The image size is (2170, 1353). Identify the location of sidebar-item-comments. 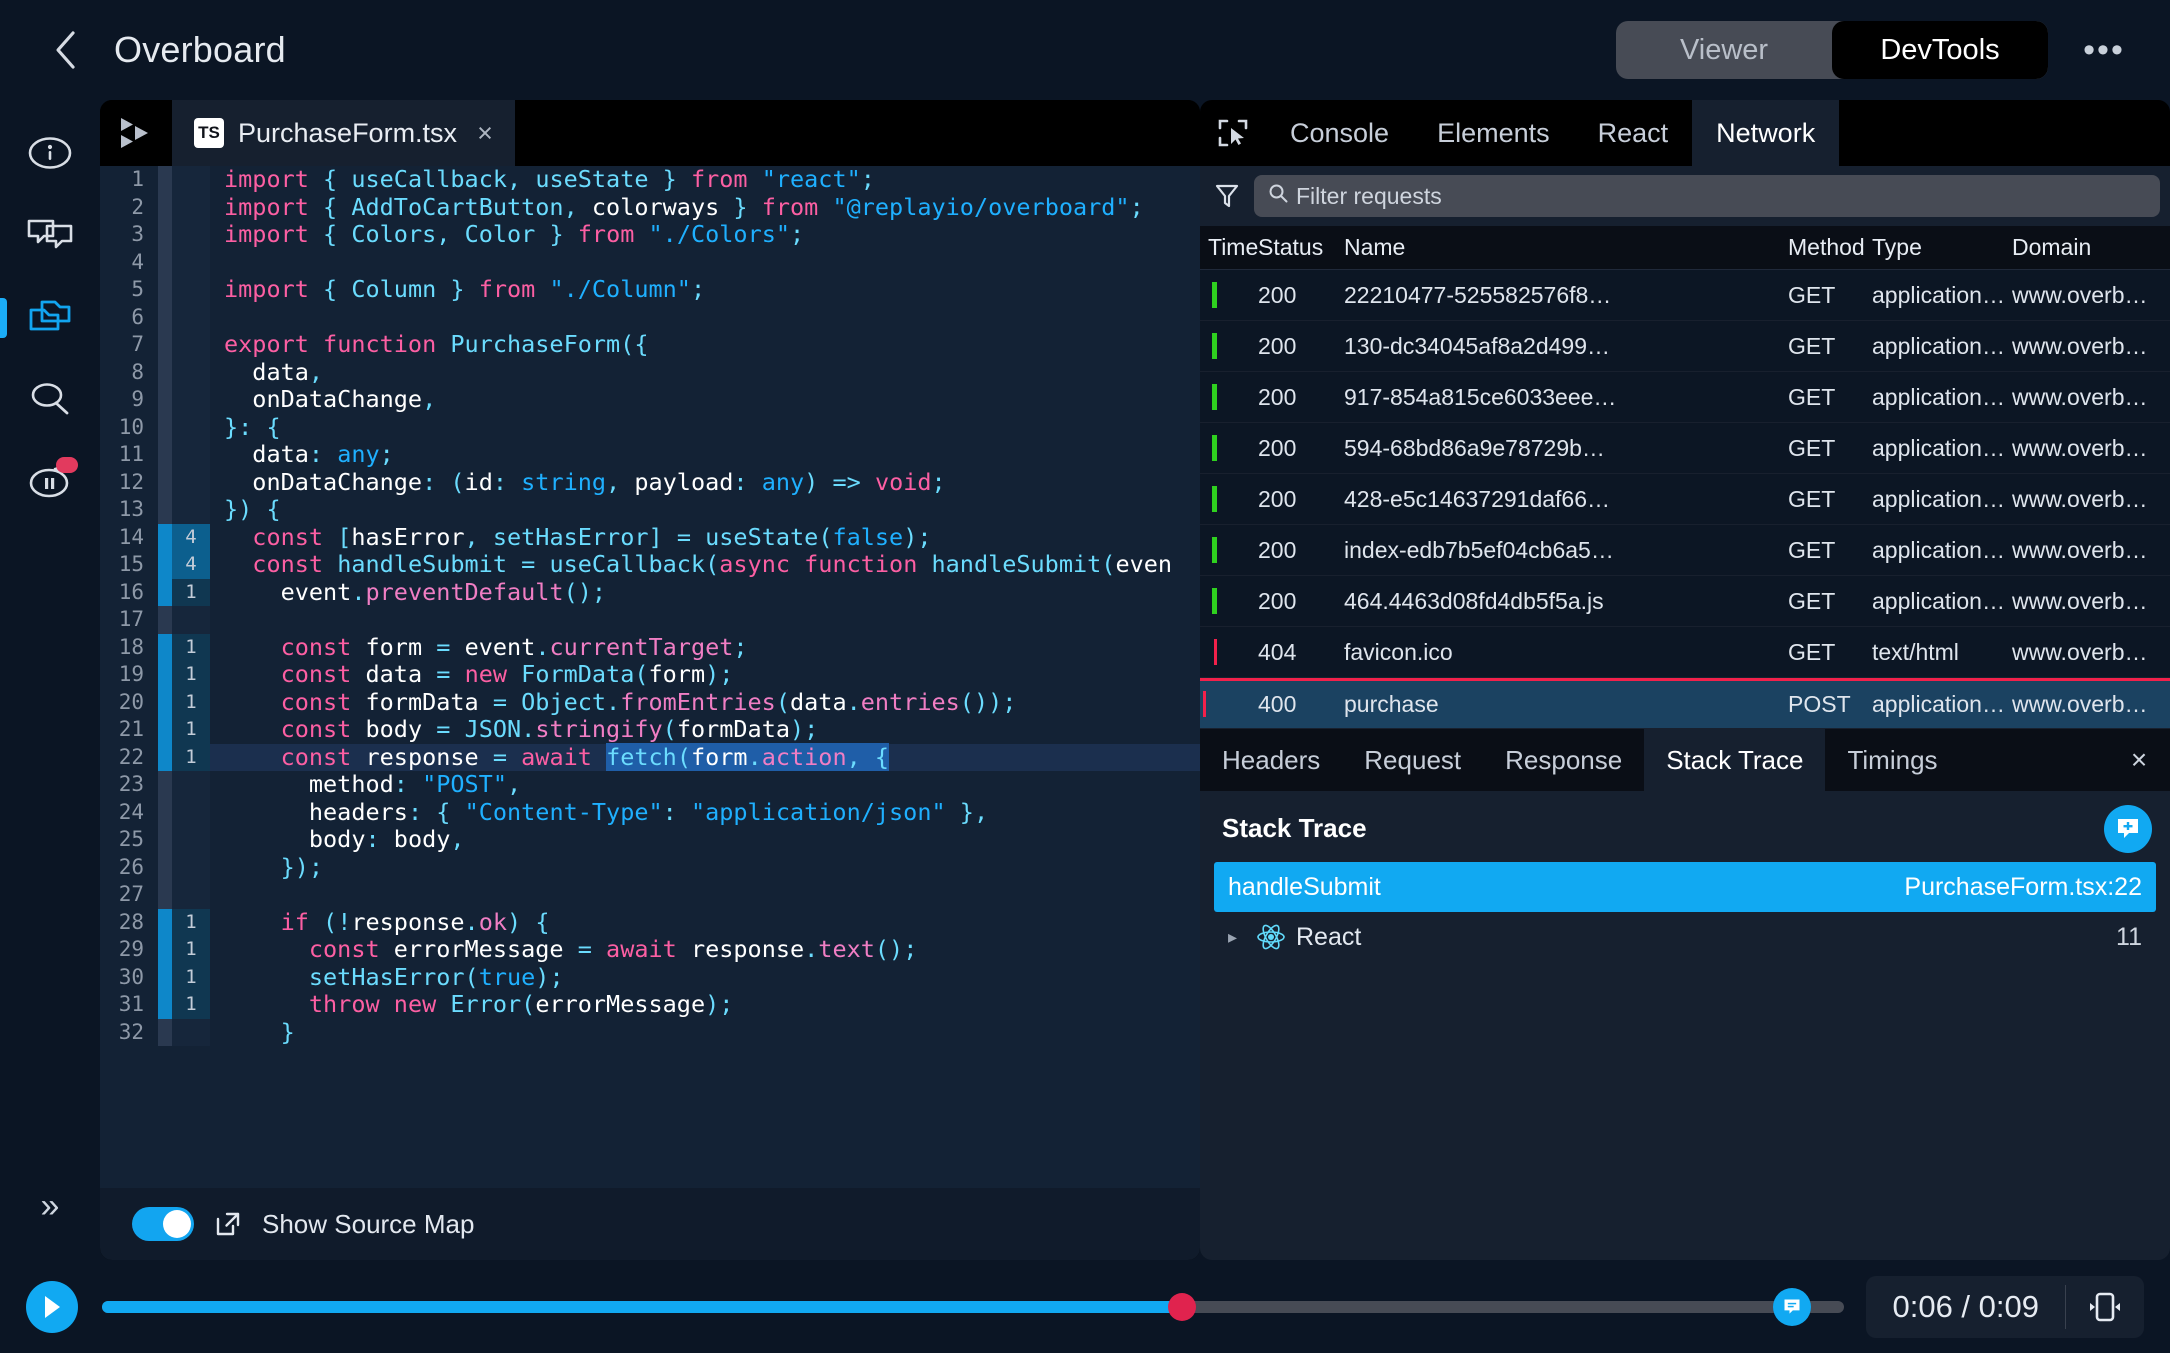
(50, 235).